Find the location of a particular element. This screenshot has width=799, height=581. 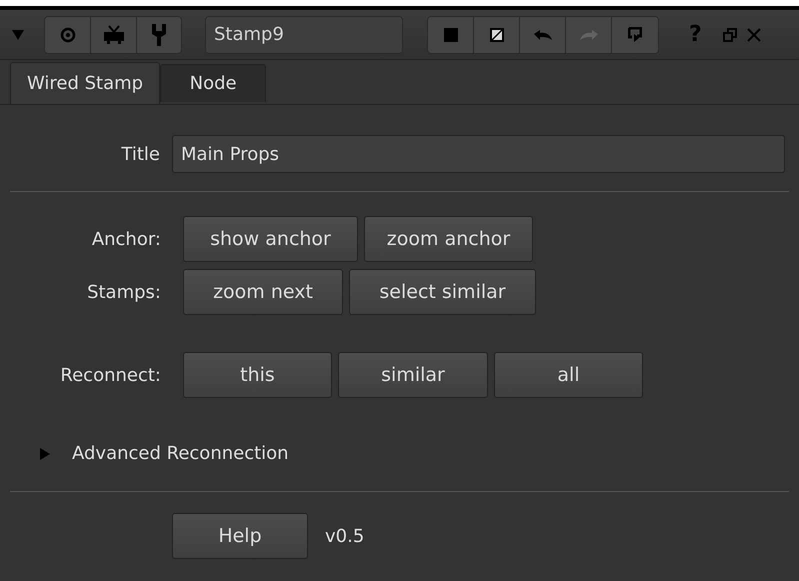

field-label: Title is located at coordinates (140, 154).